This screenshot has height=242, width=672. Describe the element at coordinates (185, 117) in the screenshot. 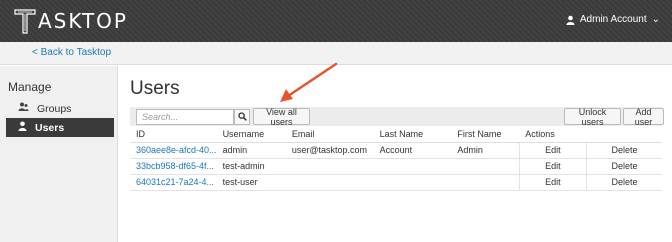

I see `search-input` at that location.